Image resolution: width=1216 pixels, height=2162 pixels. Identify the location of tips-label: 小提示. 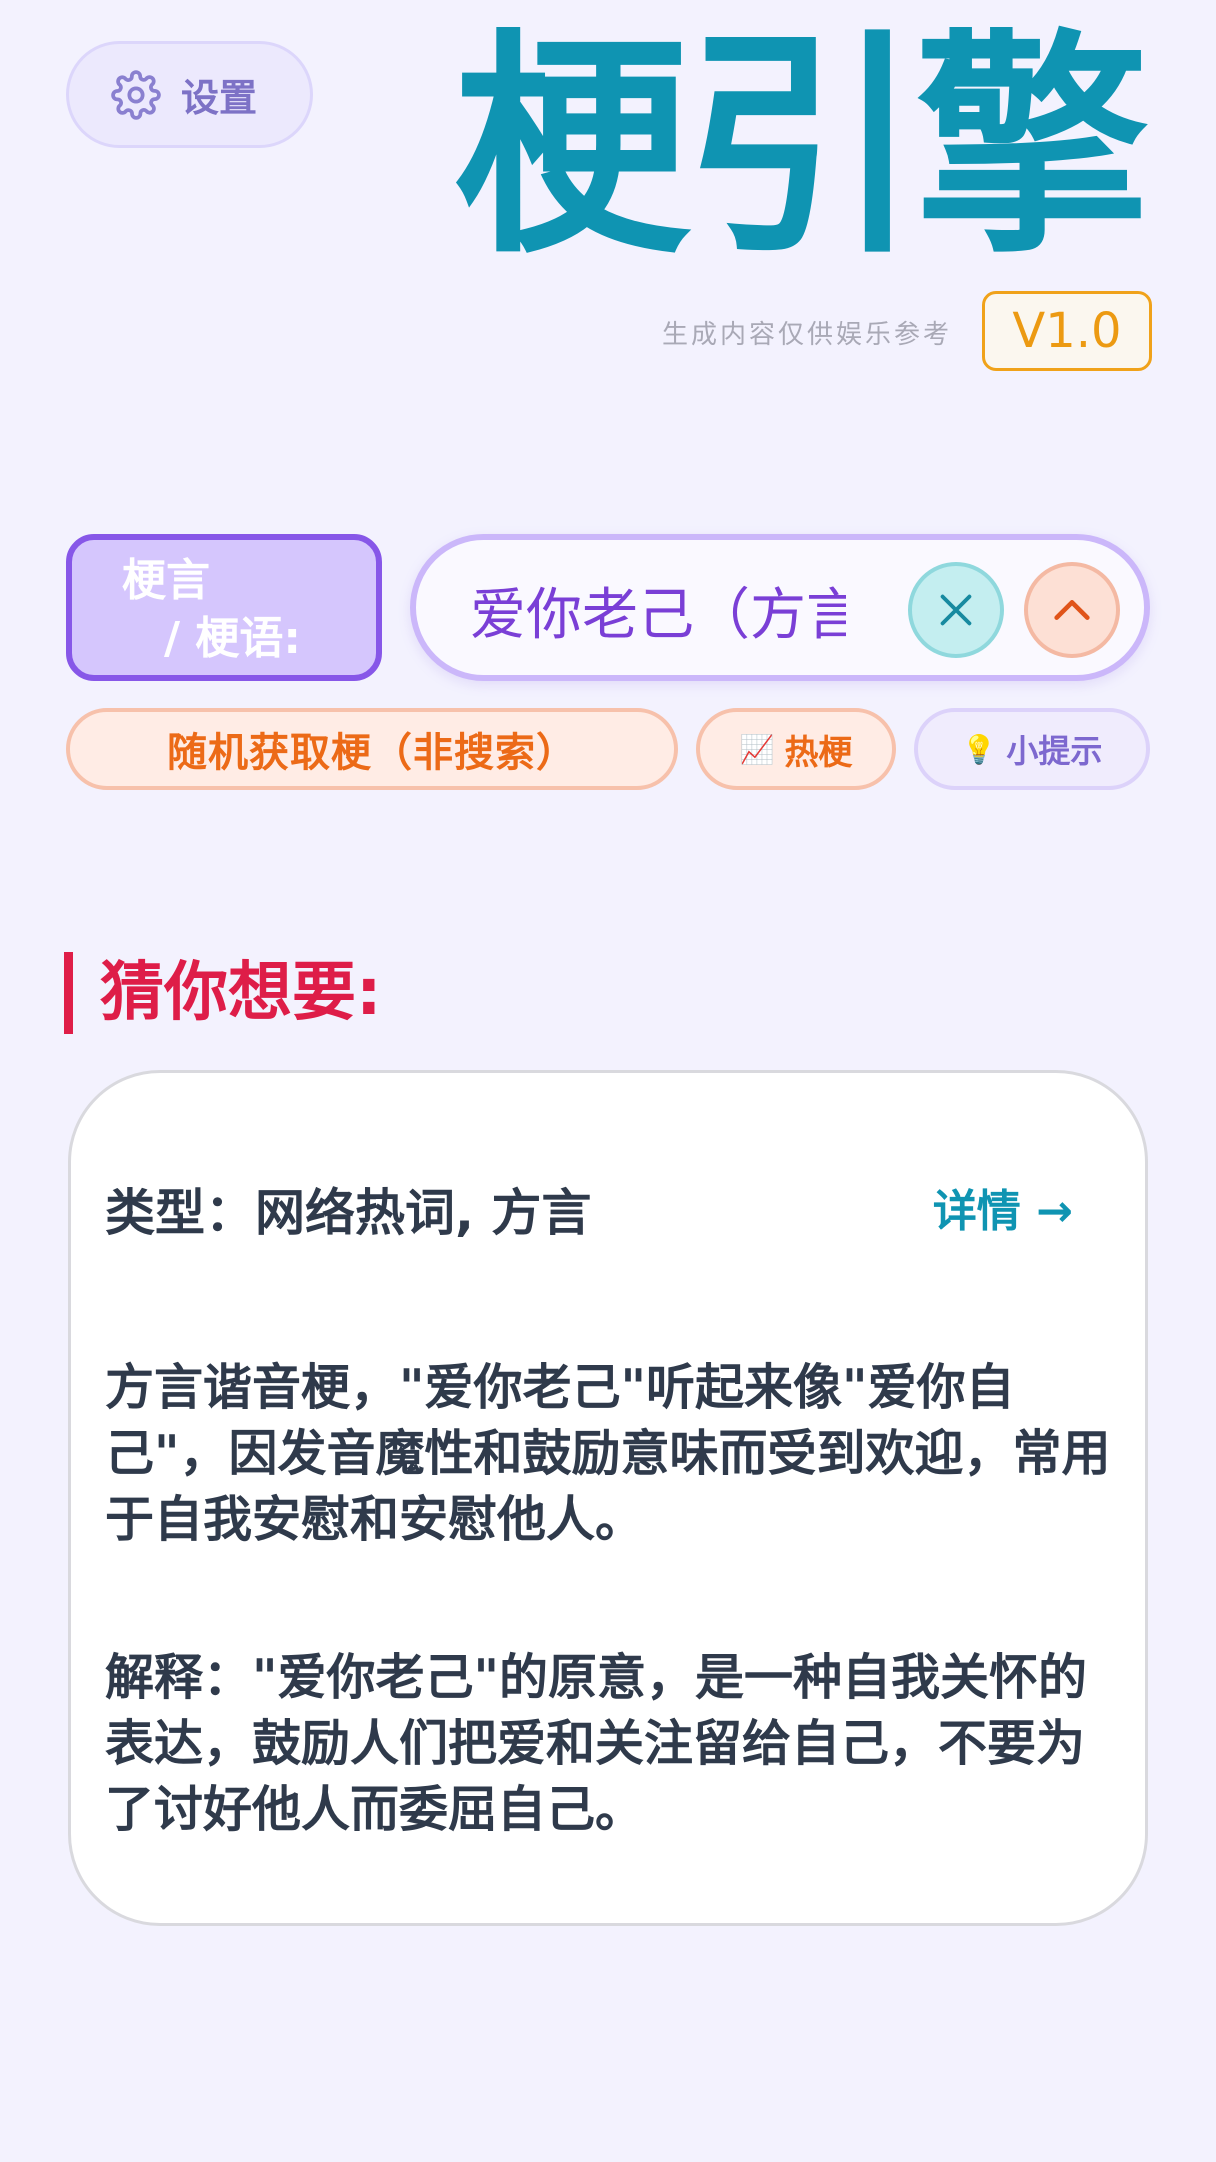
(1054, 751).